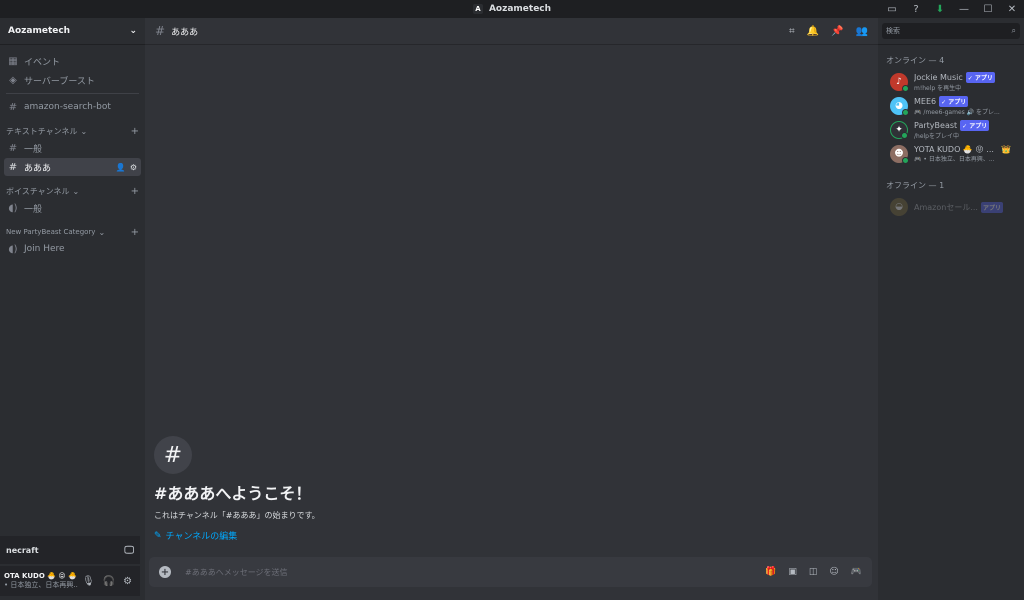  I want to click on channel-label: amazon-search-bot, so click(67, 107).